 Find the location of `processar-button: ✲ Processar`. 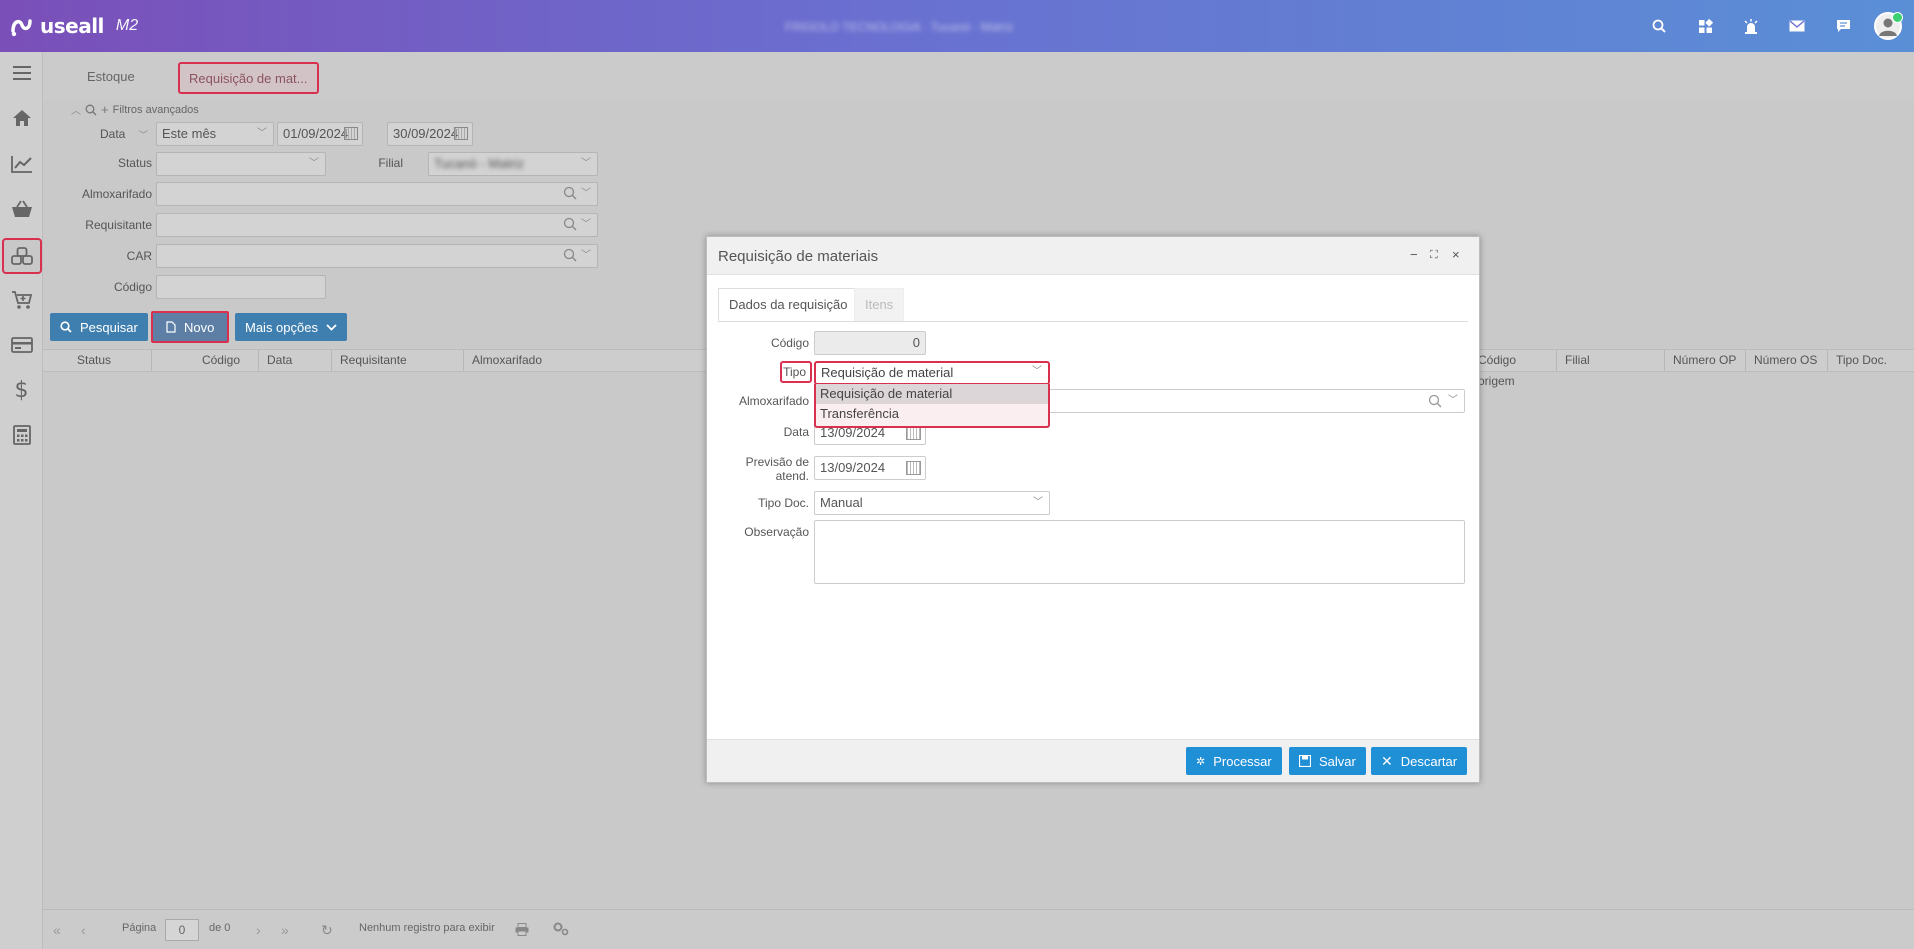

processar-button: ✲ Processar is located at coordinates (1234, 761).